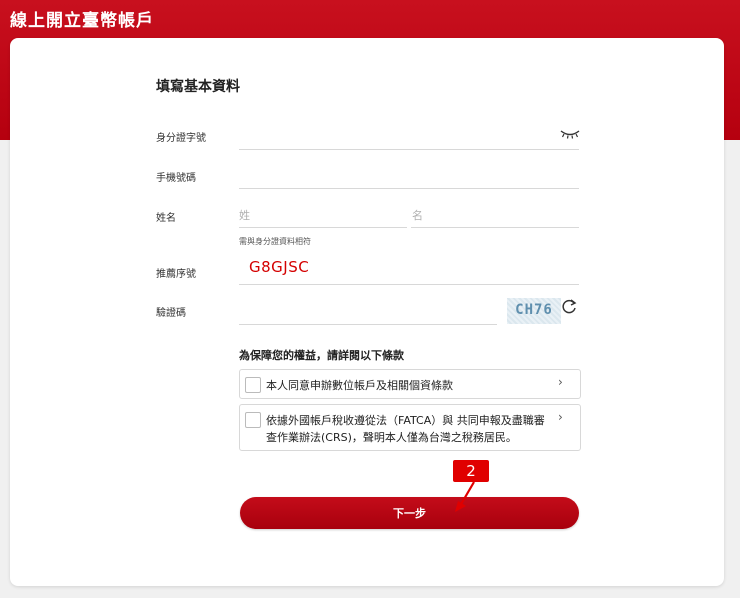  Describe the element at coordinates (465, 496) in the screenshot. I see `pointer-arrow-icon` at that location.